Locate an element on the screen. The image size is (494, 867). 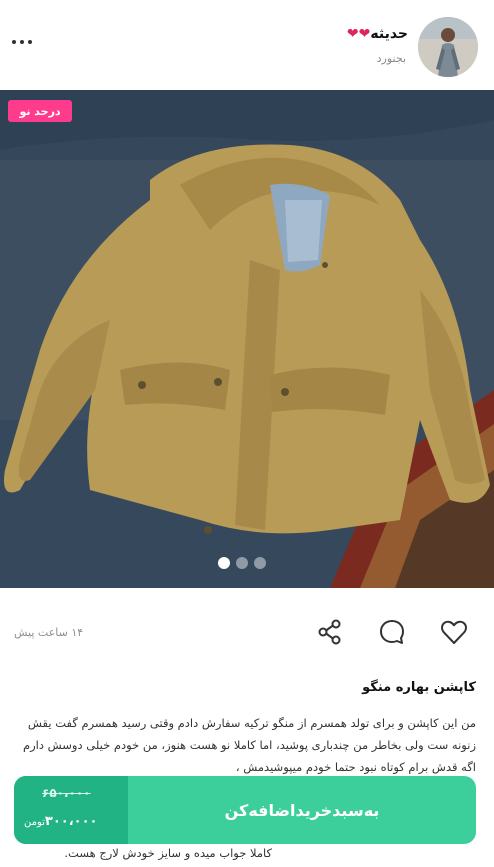
post-description-tail: کاملا جواب میده و سایز خودش لارج هست. is located at coordinates (168, 853).